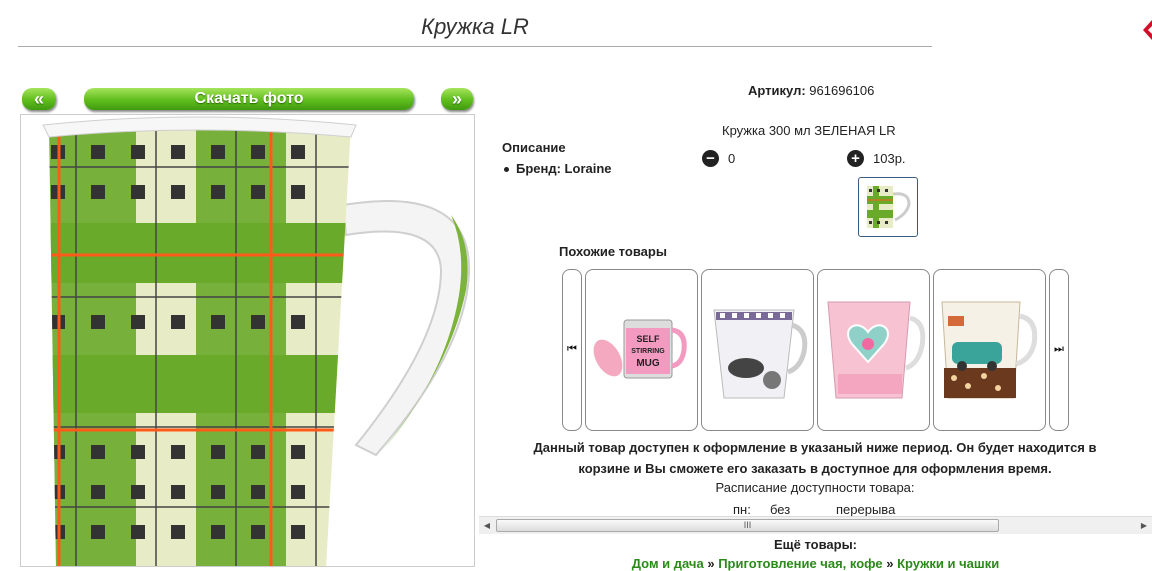  What do you see at coordinates (948, 563) in the screenshot?
I see `crumb-mugs-cups: Кружки и чашки` at bounding box center [948, 563].